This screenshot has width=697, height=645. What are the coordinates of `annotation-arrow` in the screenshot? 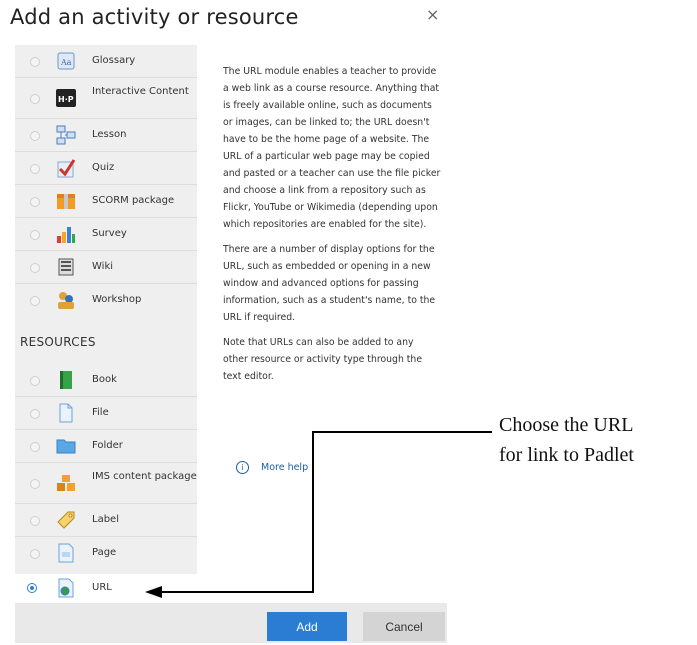 It's located at (318, 514).